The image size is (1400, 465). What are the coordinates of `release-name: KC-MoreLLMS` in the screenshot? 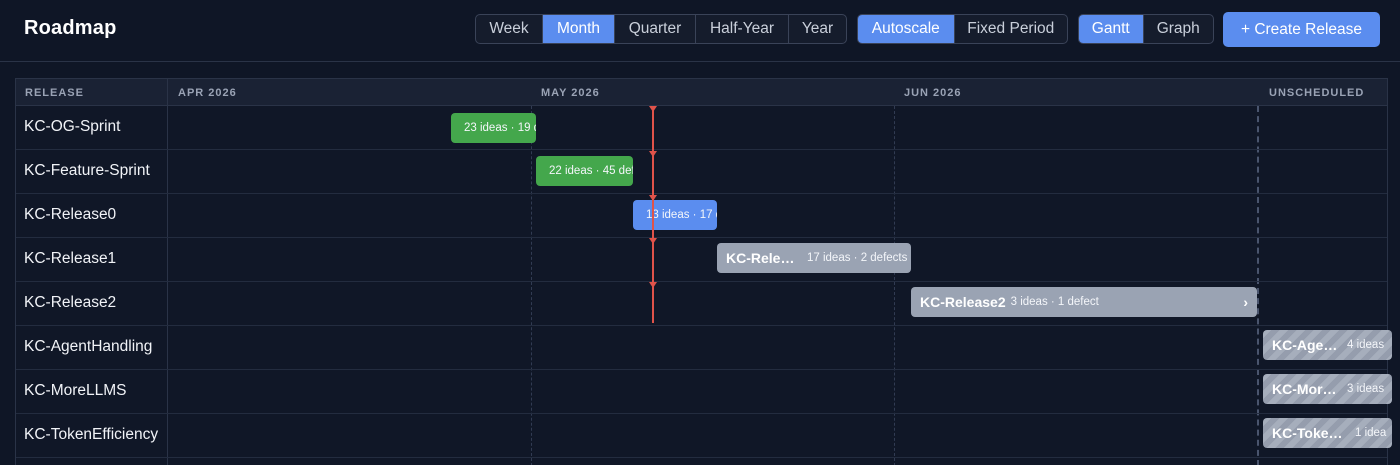 It's located at (75, 391).